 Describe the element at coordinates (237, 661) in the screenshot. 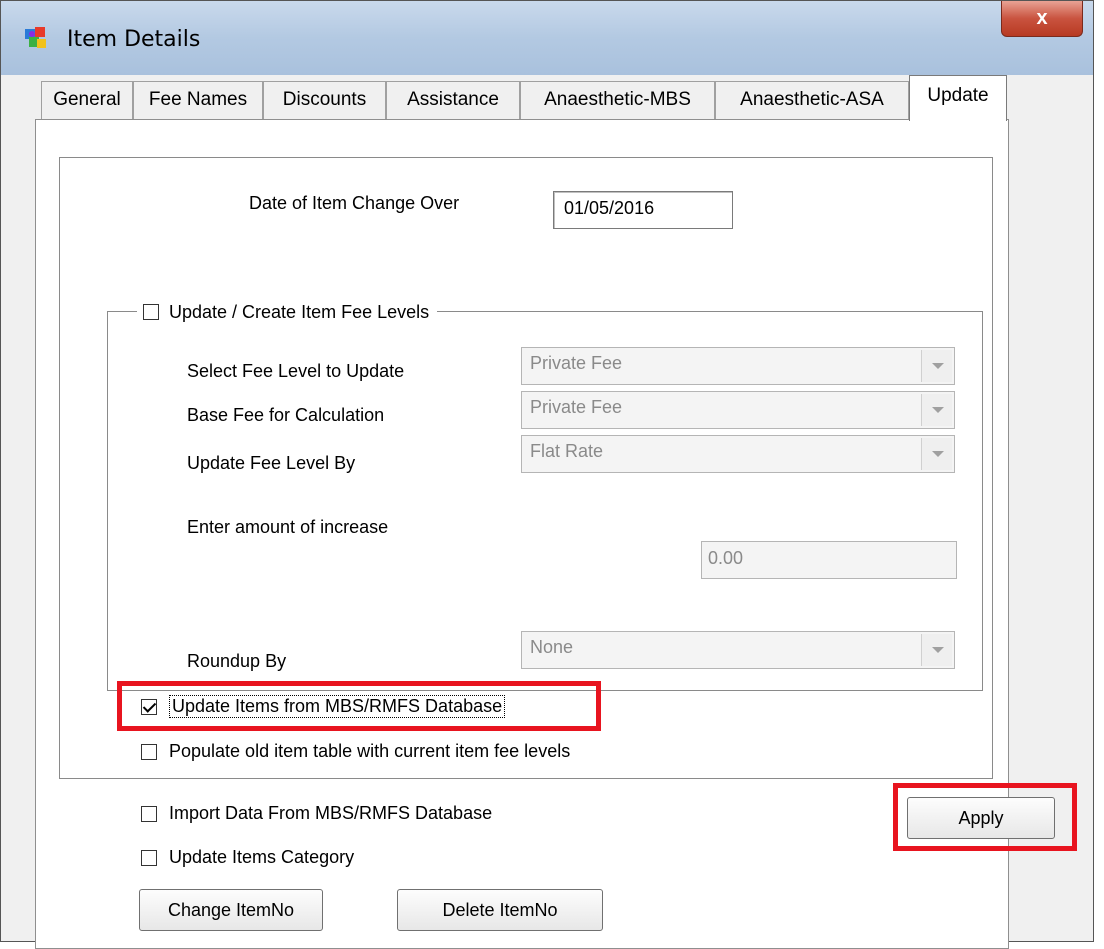

I see `roundup-label: Roundup By` at that location.